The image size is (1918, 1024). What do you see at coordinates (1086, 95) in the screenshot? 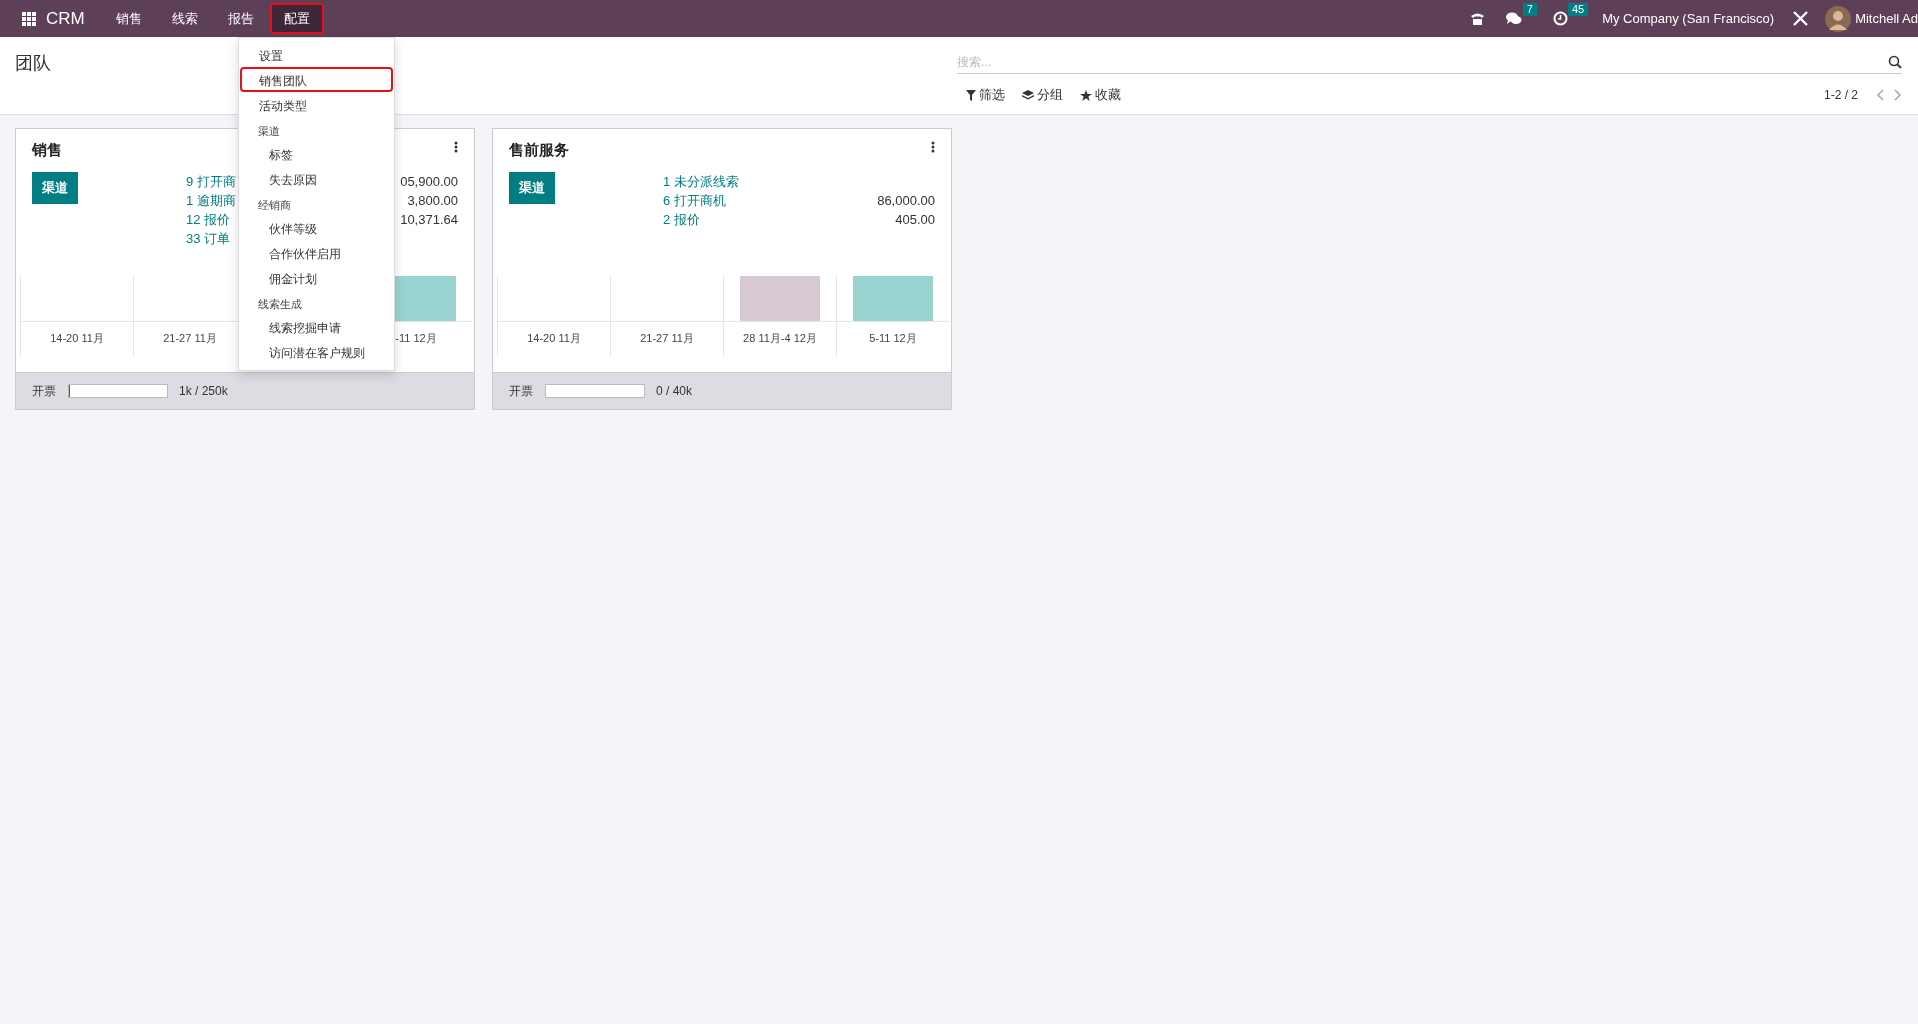
I see `star-icon` at bounding box center [1086, 95].